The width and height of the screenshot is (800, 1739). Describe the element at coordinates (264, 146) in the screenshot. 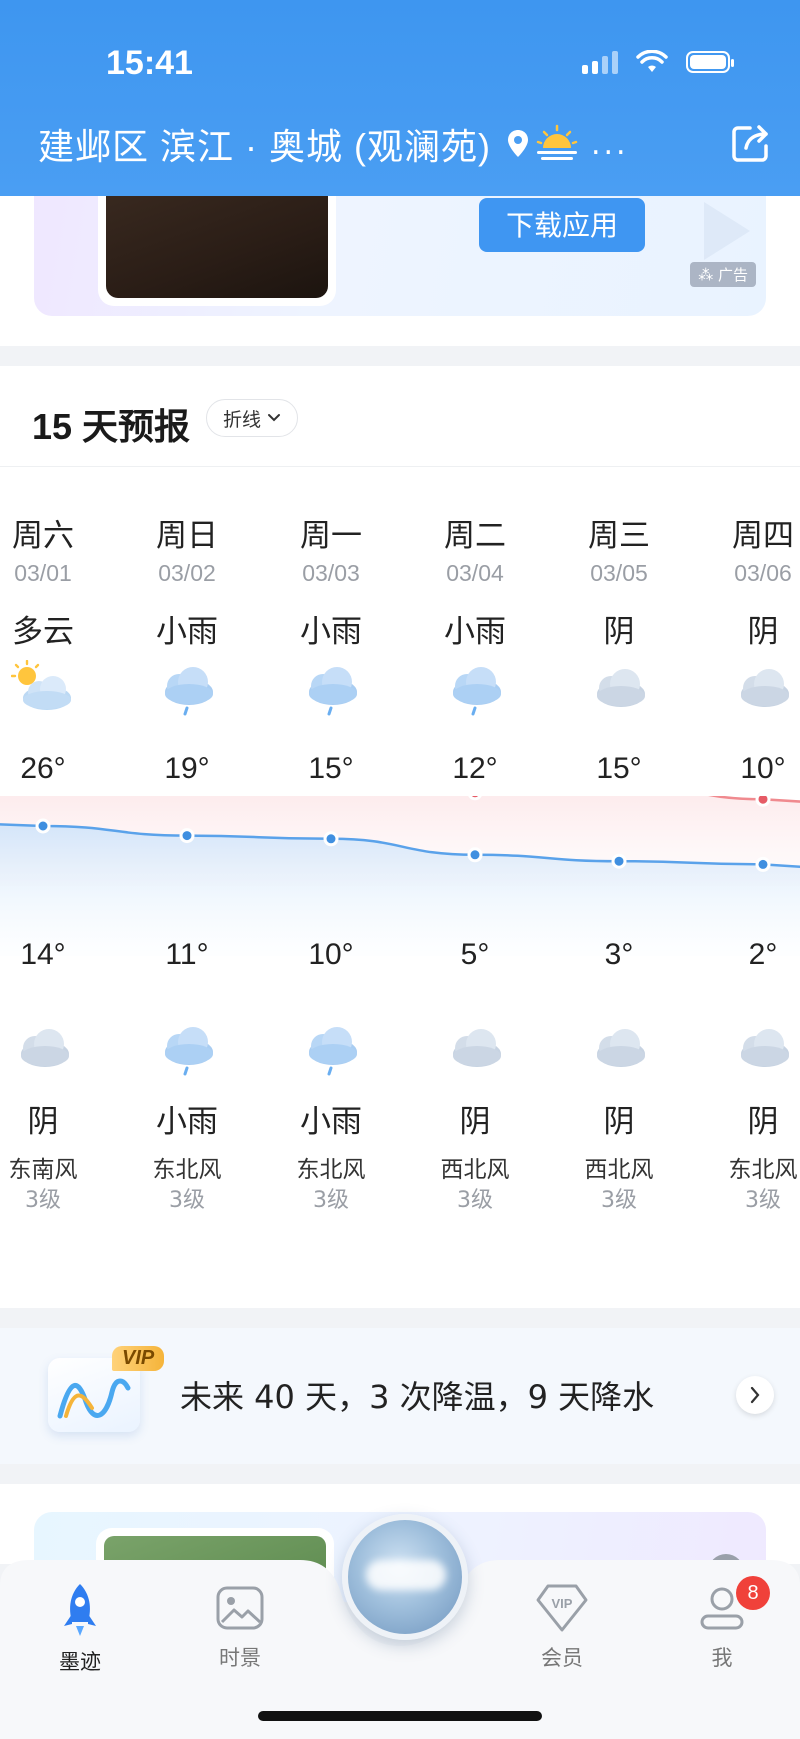

I see `location-title: 建邺区 滨江 · 奥城 (观澜苑)` at that location.